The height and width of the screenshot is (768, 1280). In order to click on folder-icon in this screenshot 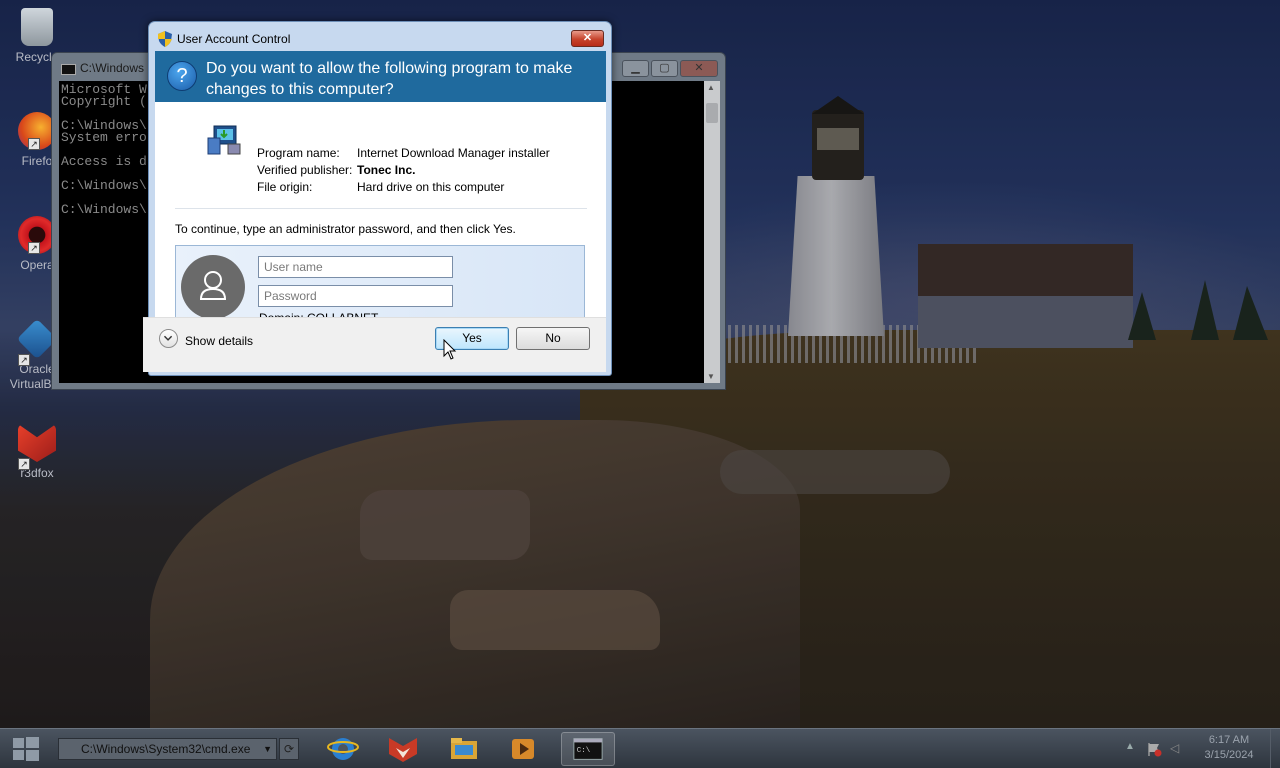, I will do `click(464, 748)`.